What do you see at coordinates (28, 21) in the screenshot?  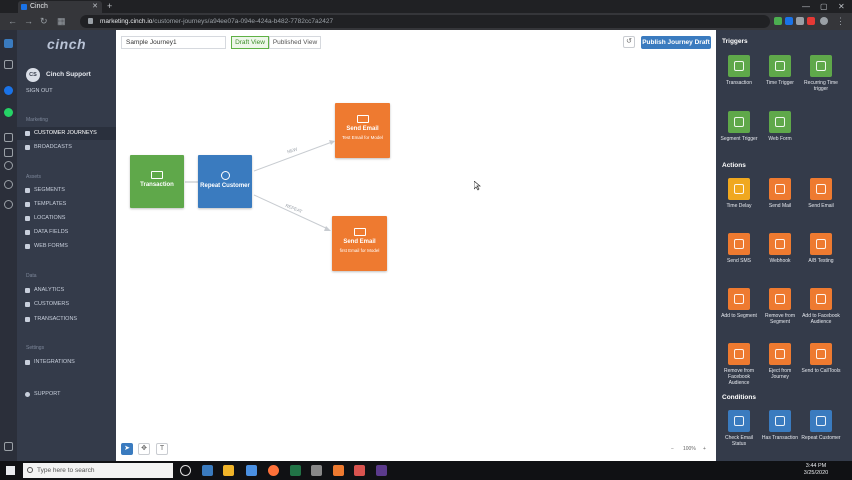 I see `forward-icon: →` at bounding box center [28, 21].